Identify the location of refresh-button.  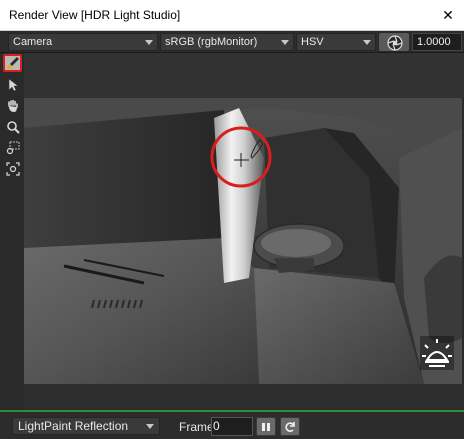
(290, 426).